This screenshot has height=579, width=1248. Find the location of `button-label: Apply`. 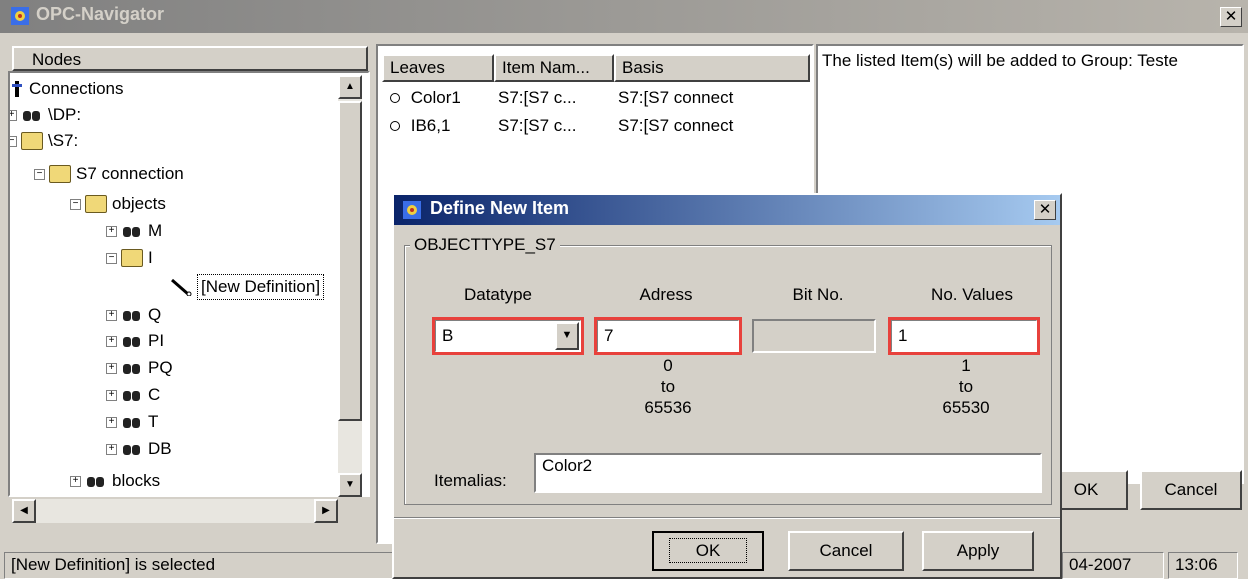

button-label: Apply is located at coordinates (978, 550).